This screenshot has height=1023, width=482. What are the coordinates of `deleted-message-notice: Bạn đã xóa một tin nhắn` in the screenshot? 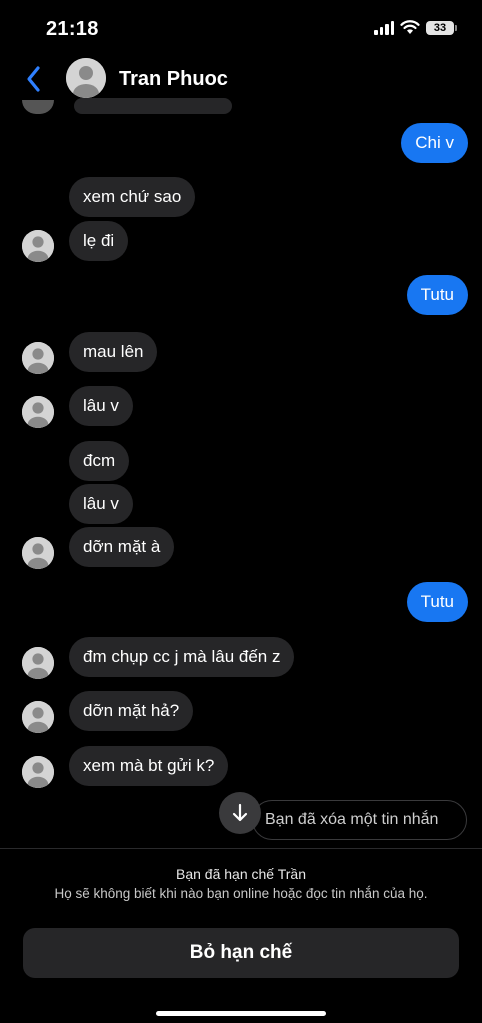 It's located at (359, 820).